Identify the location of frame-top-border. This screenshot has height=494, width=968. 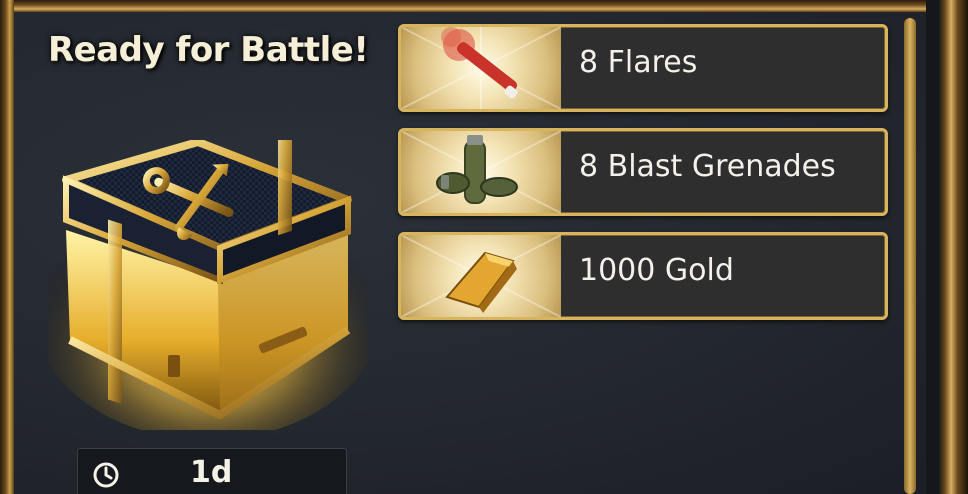
(484, 6).